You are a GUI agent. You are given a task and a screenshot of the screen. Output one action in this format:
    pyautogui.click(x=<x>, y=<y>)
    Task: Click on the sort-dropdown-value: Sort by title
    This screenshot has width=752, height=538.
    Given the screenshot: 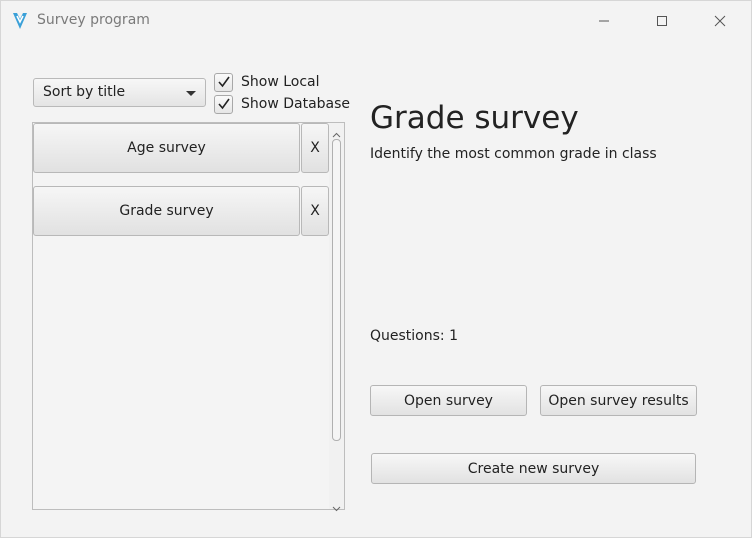 What is the action you would take?
    pyautogui.click(x=84, y=92)
    